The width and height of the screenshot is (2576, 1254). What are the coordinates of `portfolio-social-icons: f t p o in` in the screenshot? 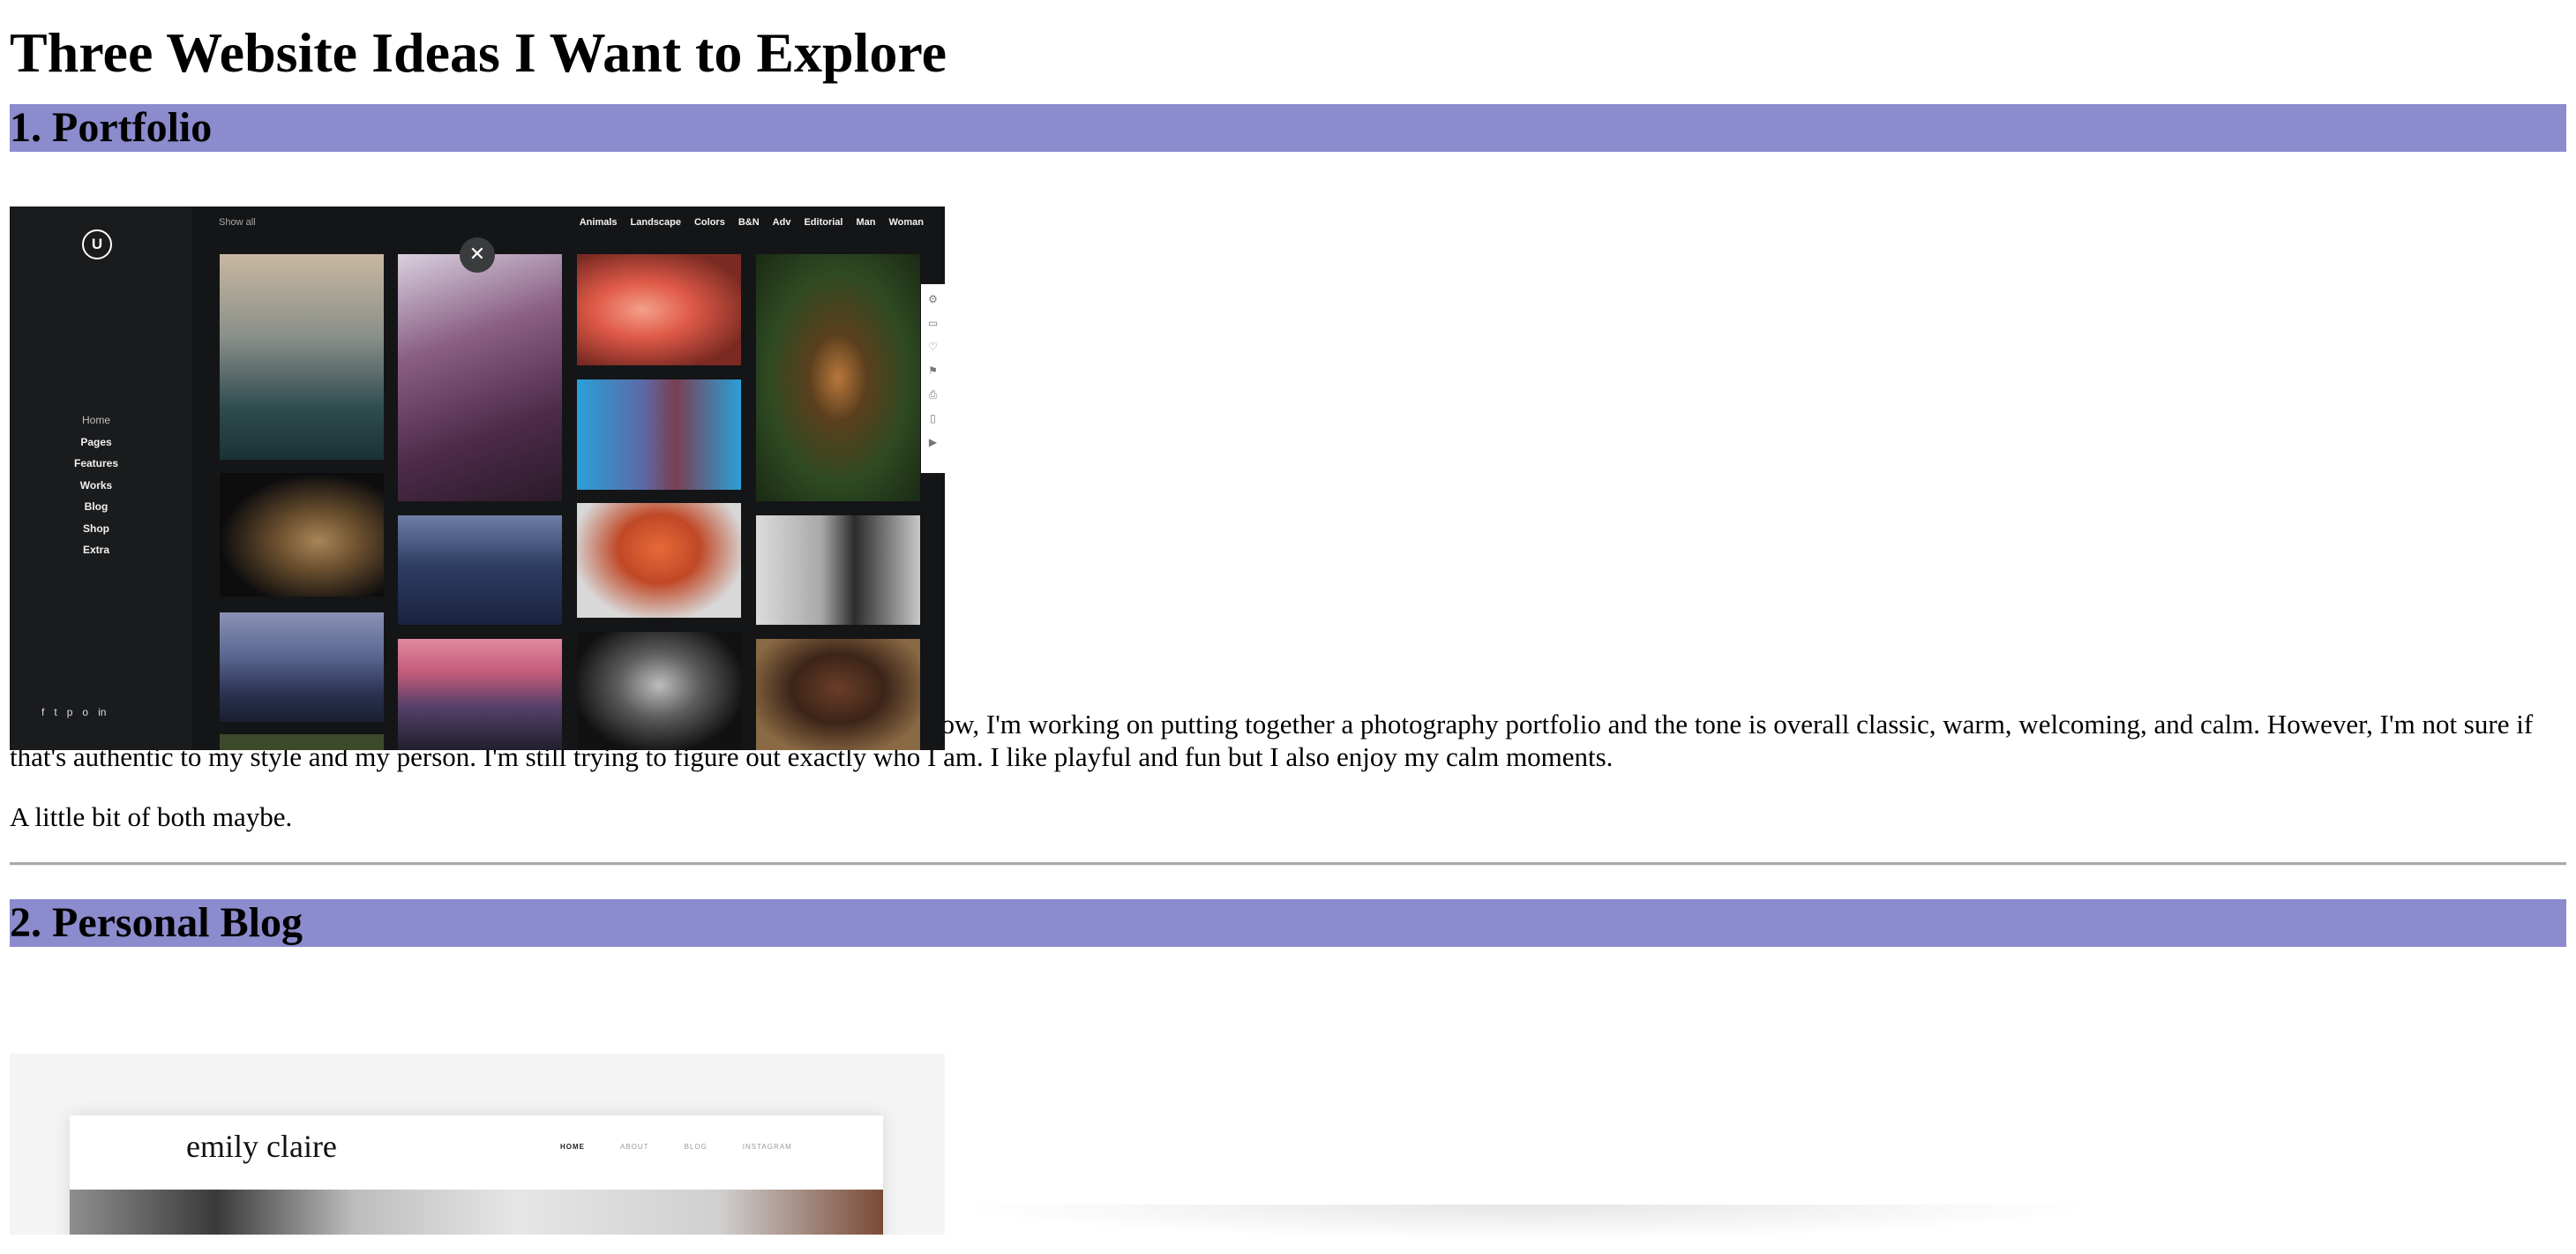 It's located at (74, 712).